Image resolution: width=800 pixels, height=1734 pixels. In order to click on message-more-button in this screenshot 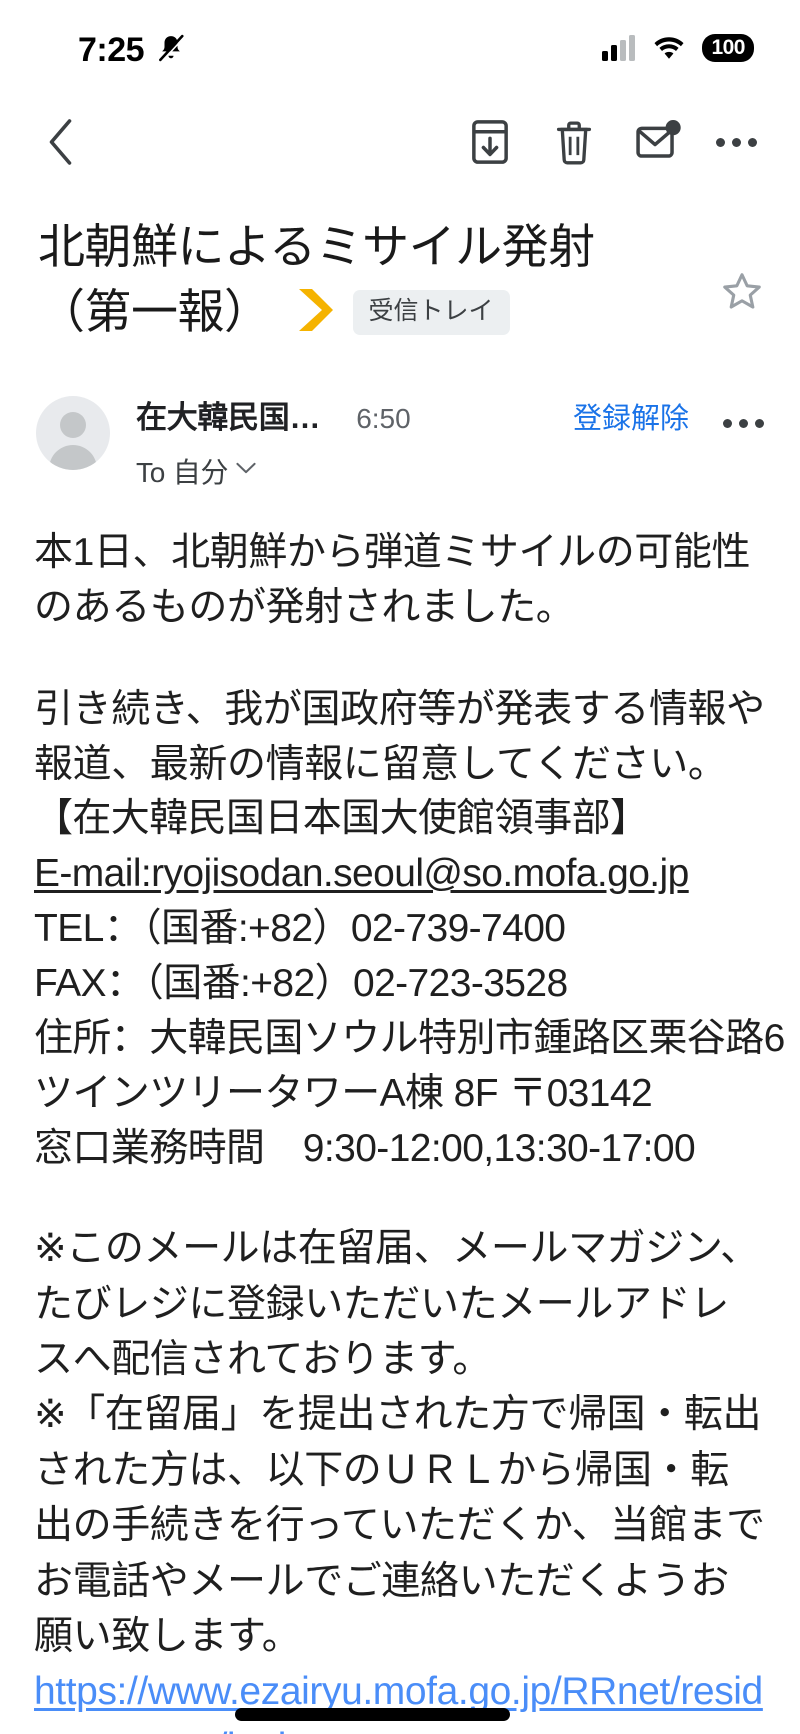, I will do `click(743, 420)`.